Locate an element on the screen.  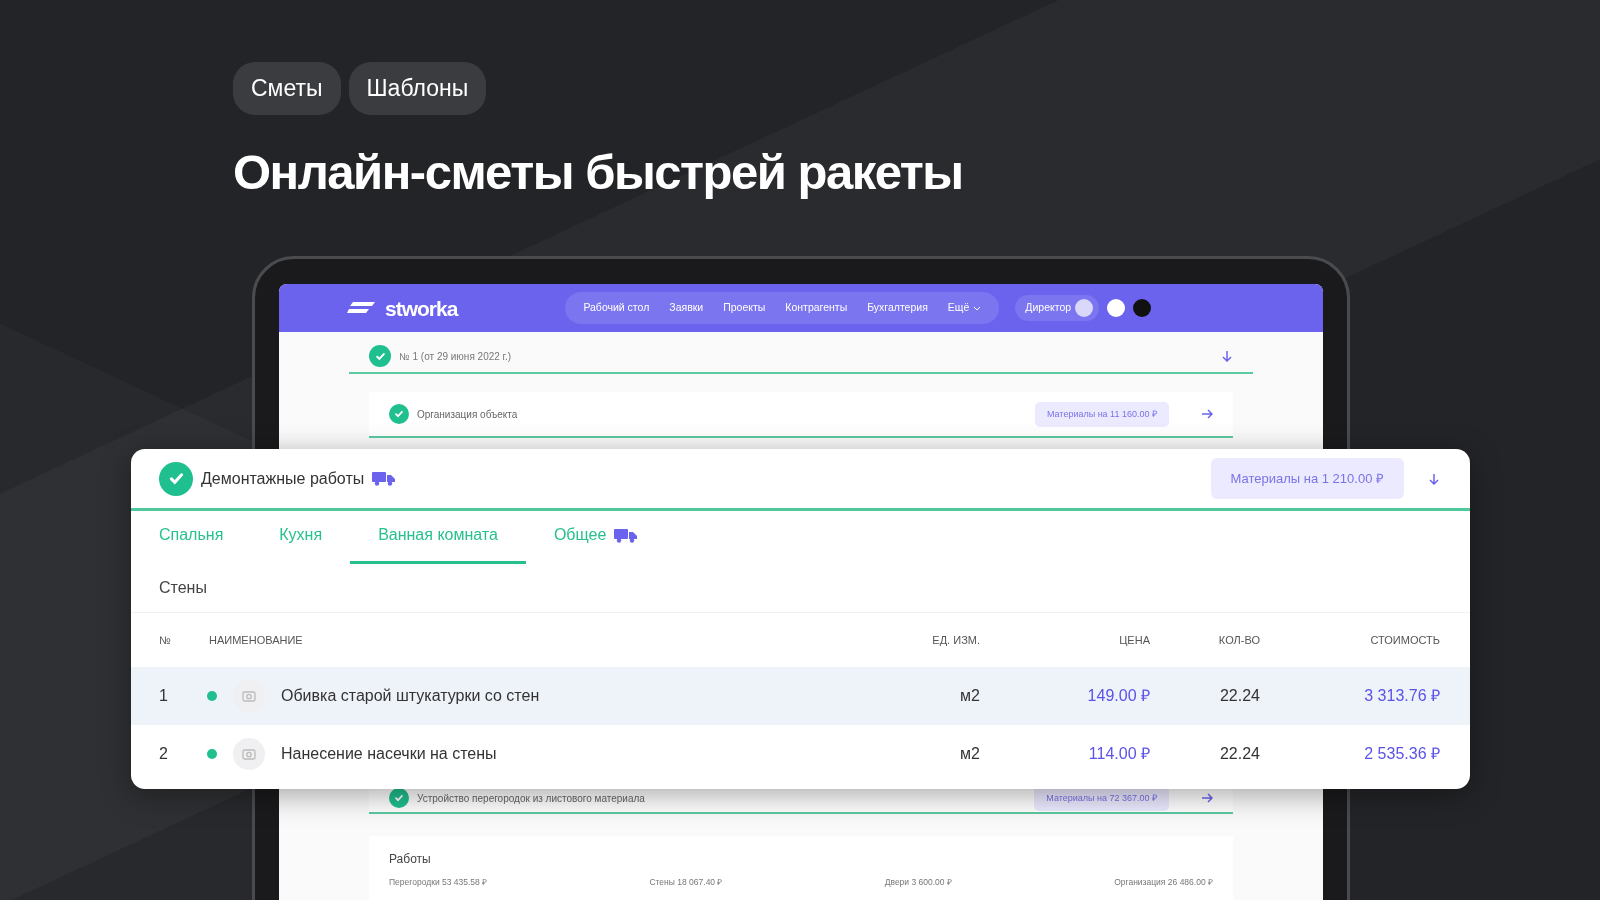
user-menu: Директор is located at coordinates (1057, 308).